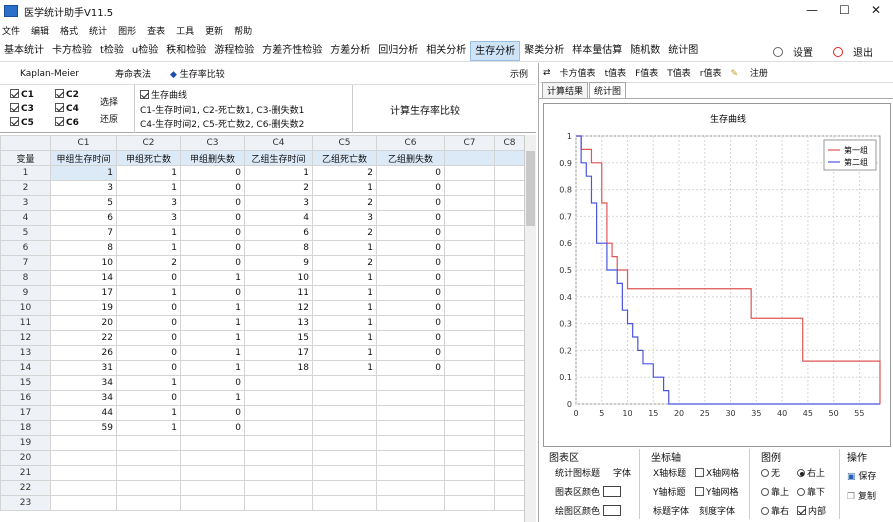 The image size is (893, 522). Describe the element at coordinates (25, 323) in the screenshot. I see `row-header: 11` at that location.